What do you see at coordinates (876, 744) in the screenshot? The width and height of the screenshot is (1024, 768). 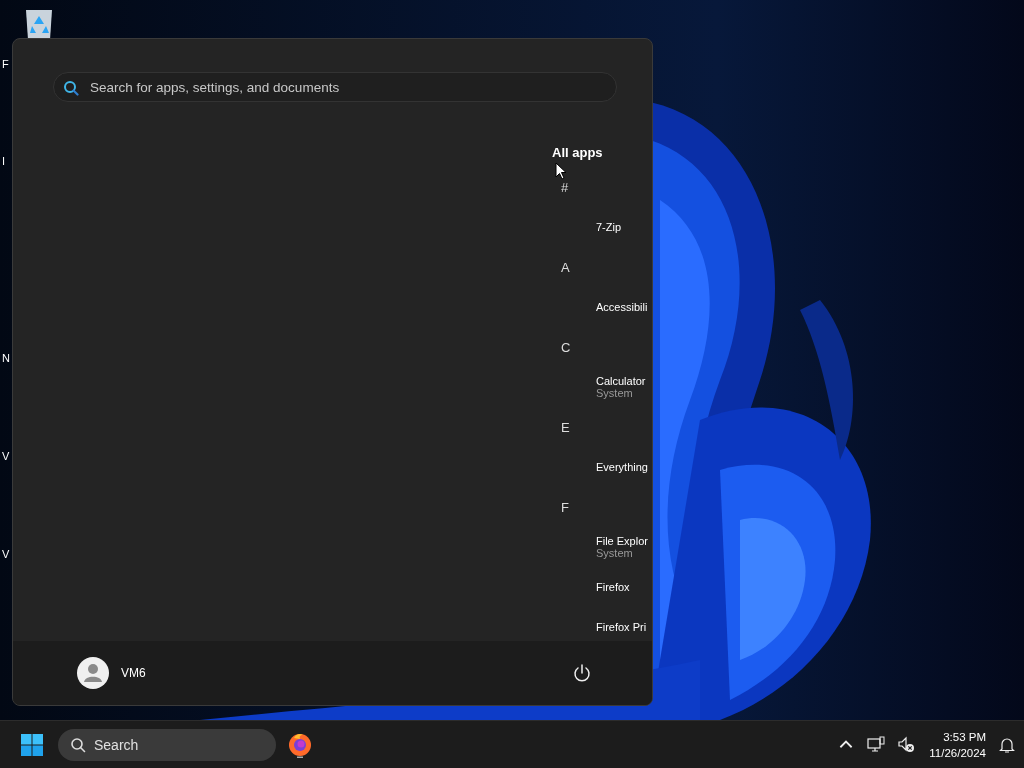 I see `network-icon` at bounding box center [876, 744].